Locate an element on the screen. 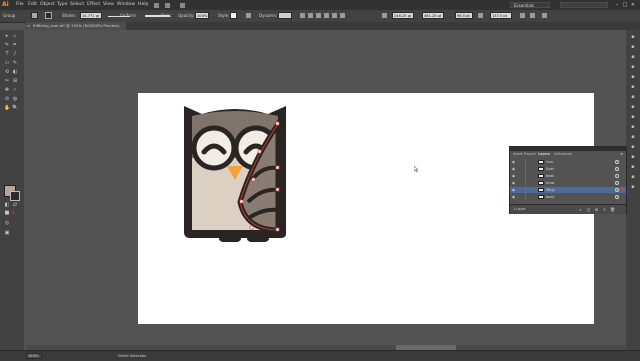 The height and width of the screenshot is (361, 640). appearance-panel-icon: ▪ is located at coordinates (633, 107).